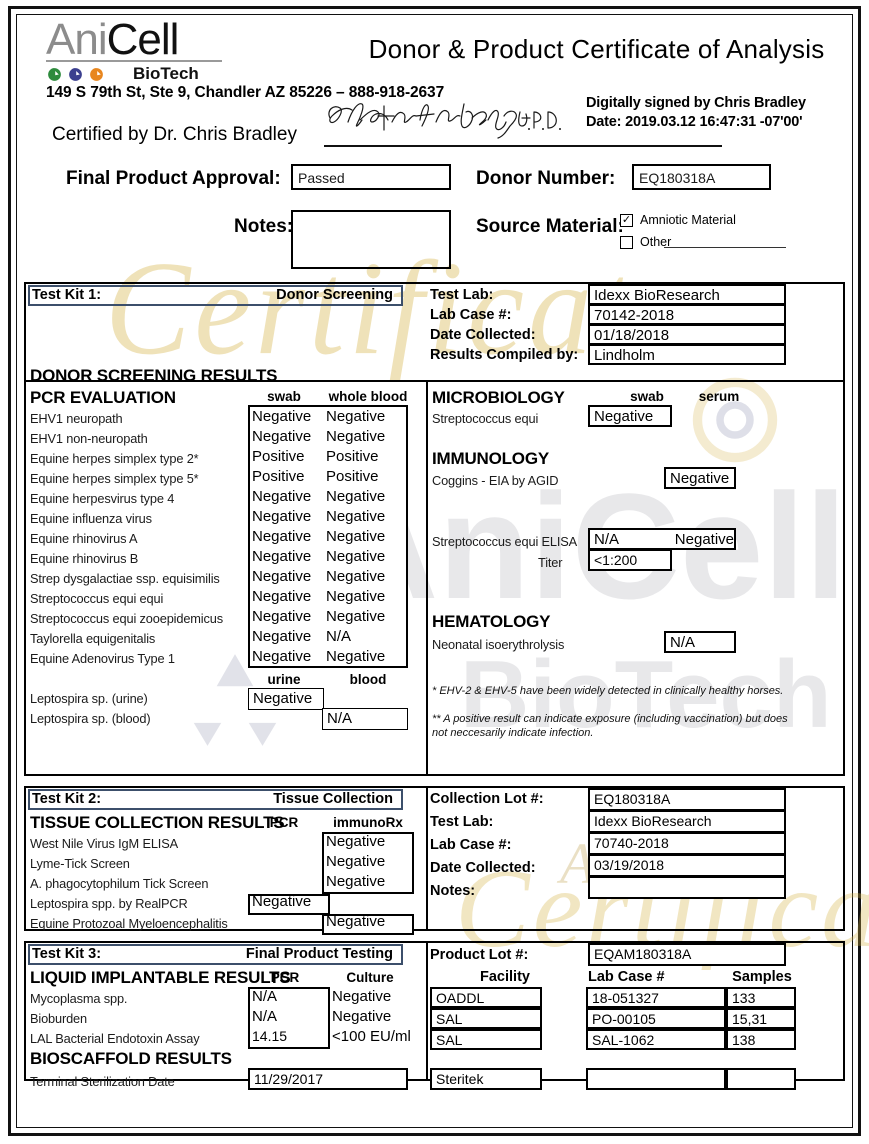 Image resolution: width=869 pixels, height=1144 pixels. Describe the element at coordinates (93, 638) in the screenshot. I see `pcr-row-label: Taylorella equigenitalis` at that location.